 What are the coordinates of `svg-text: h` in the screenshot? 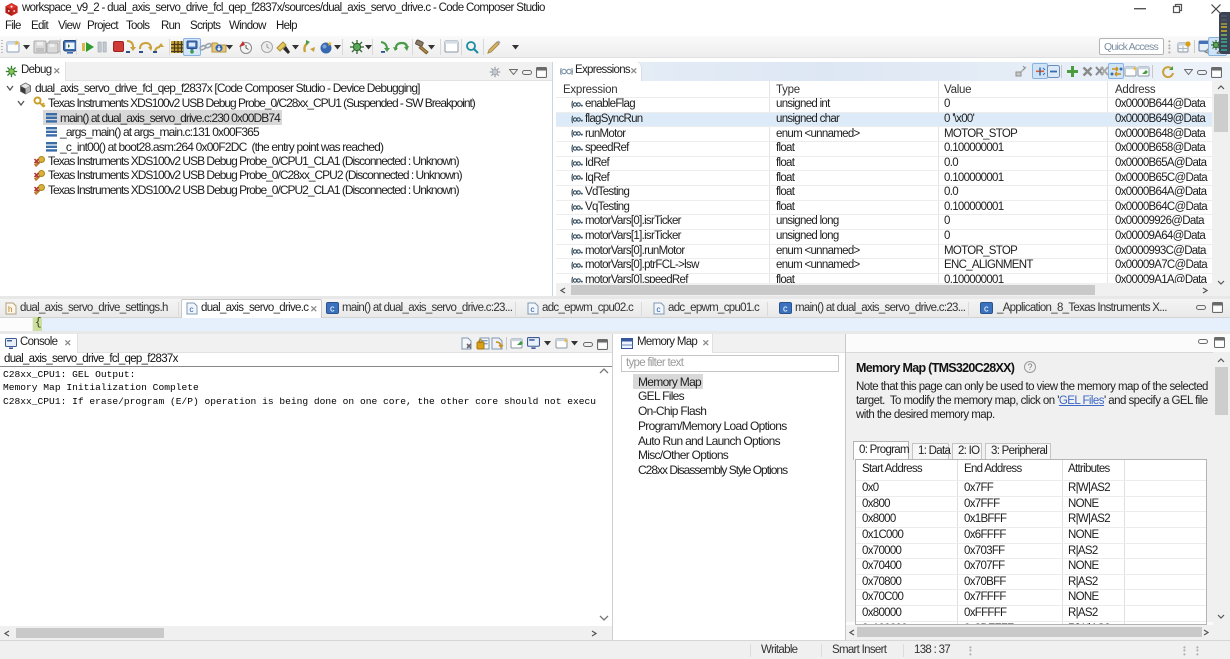 It's located at (10, 309).